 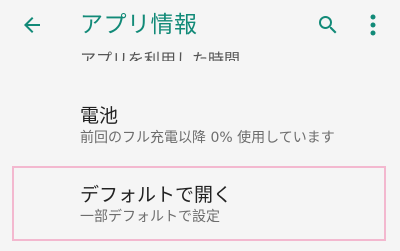 What do you see at coordinates (373, 25) in the screenshot?
I see `more-vert-icon` at bounding box center [373, 25].